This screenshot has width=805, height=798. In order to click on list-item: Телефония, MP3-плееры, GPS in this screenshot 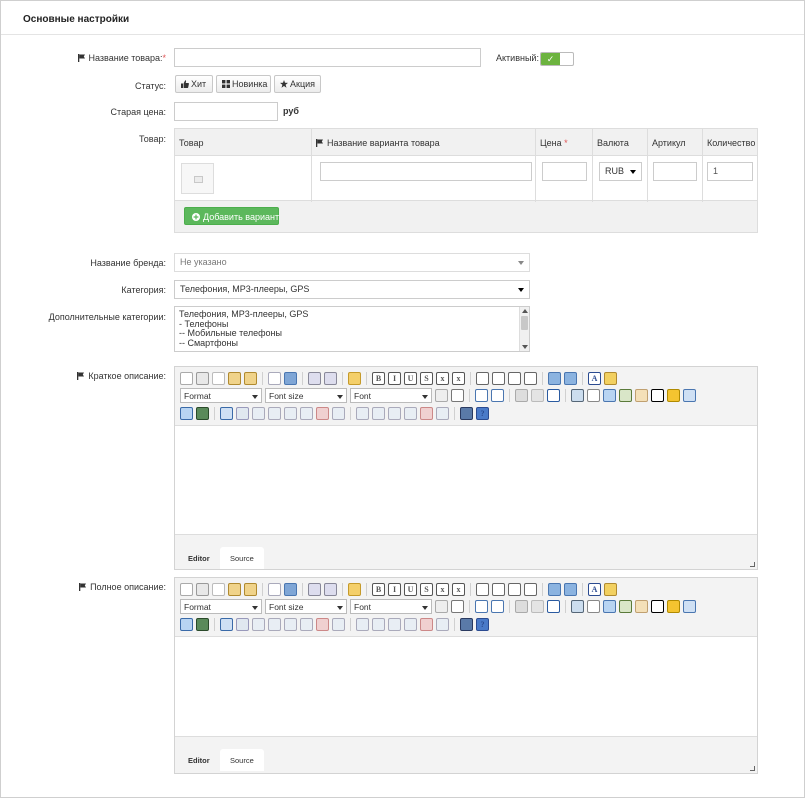, I will do `click(352, 314)`.